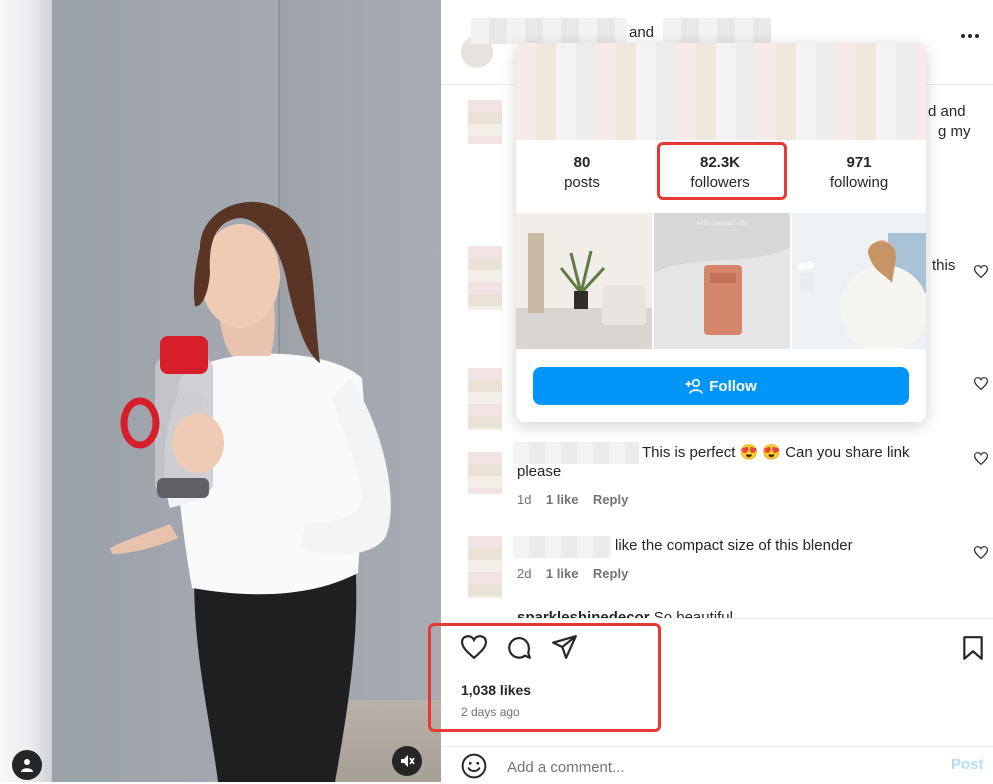  What do you see at coordinates (720, 182) in the screenshot?
I see `followers-label: followers` at bounding box center [720, 182].